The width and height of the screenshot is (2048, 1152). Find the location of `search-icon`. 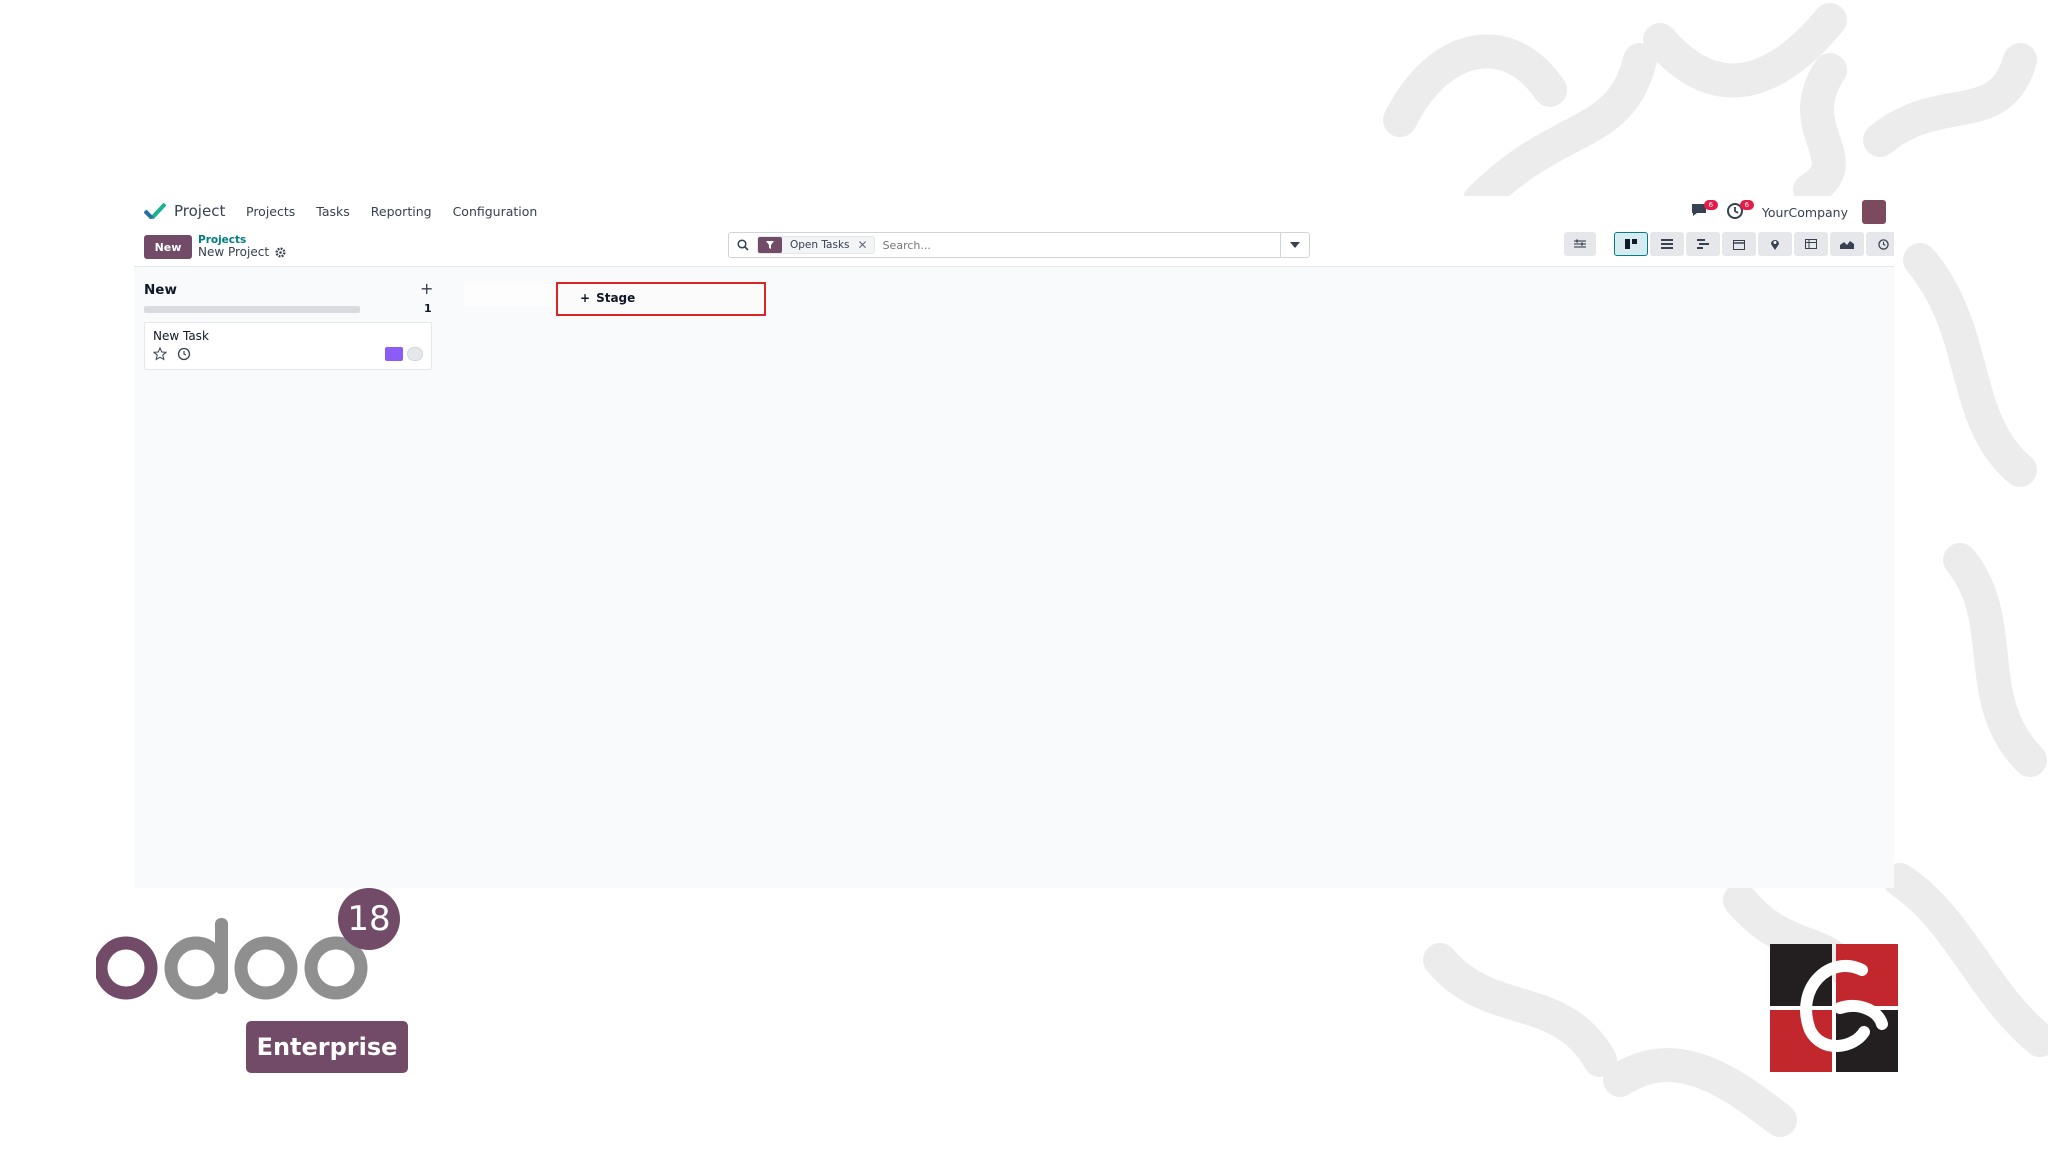

search-icon is located at coordinates (743, 245).